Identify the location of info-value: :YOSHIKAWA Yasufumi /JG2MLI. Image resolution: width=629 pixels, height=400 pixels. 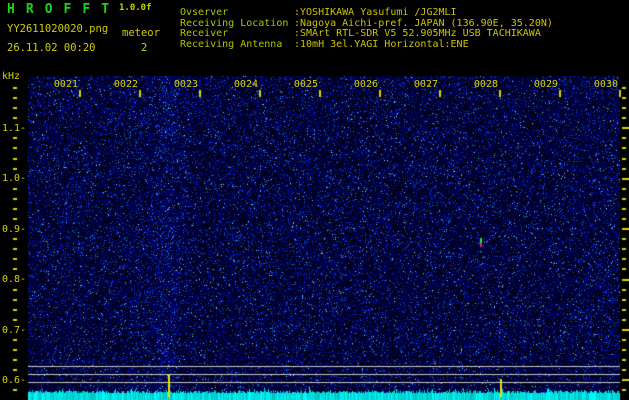
(375, 12).